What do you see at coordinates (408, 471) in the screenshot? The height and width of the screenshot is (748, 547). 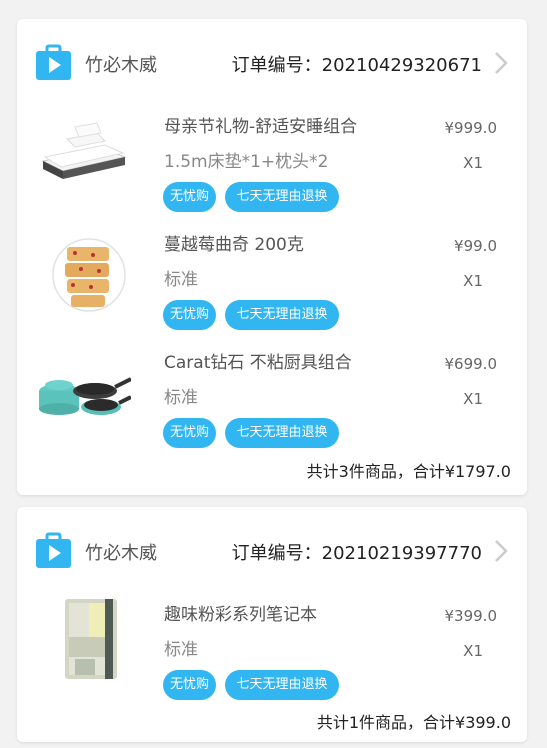 I see `order-summary: 共计3件商品，合计¥1797.0` at bounding box center [408, 471].